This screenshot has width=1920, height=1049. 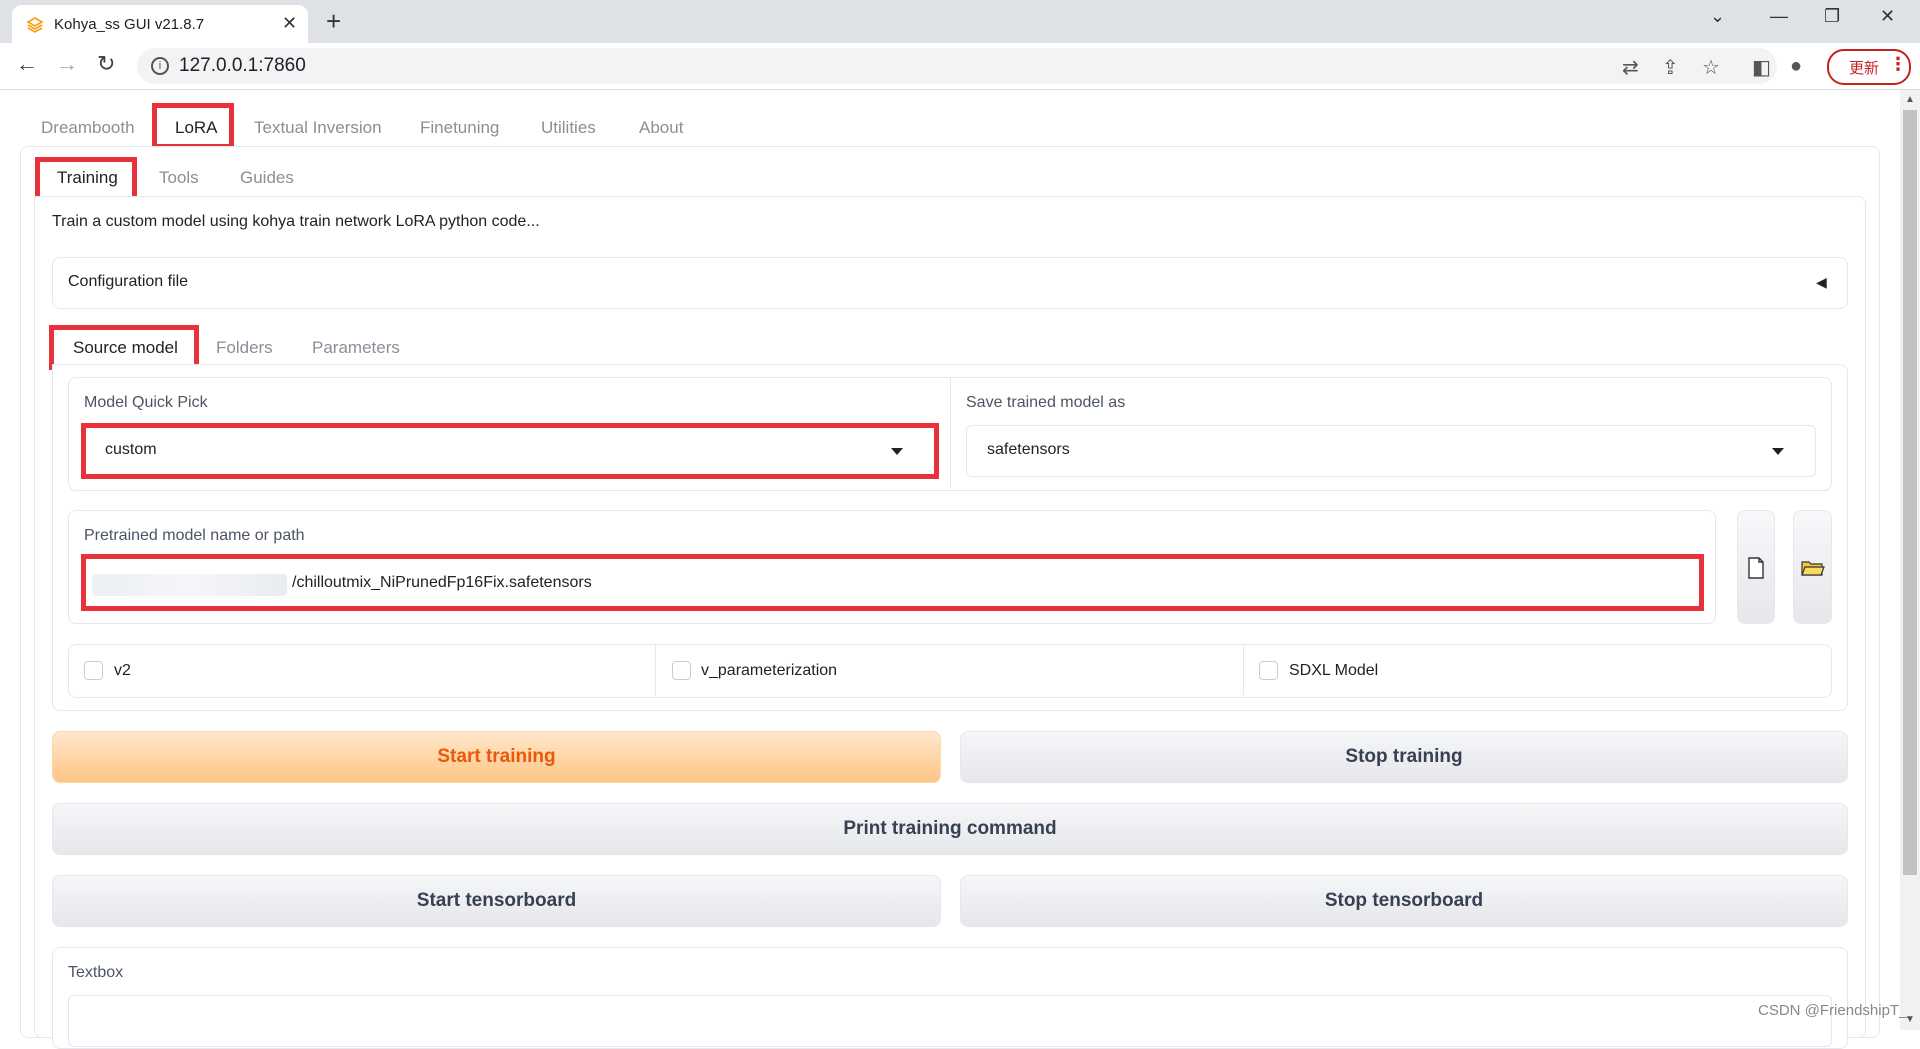 I want to click on tab-parameters: Parameters, so click(x=356, y=348).